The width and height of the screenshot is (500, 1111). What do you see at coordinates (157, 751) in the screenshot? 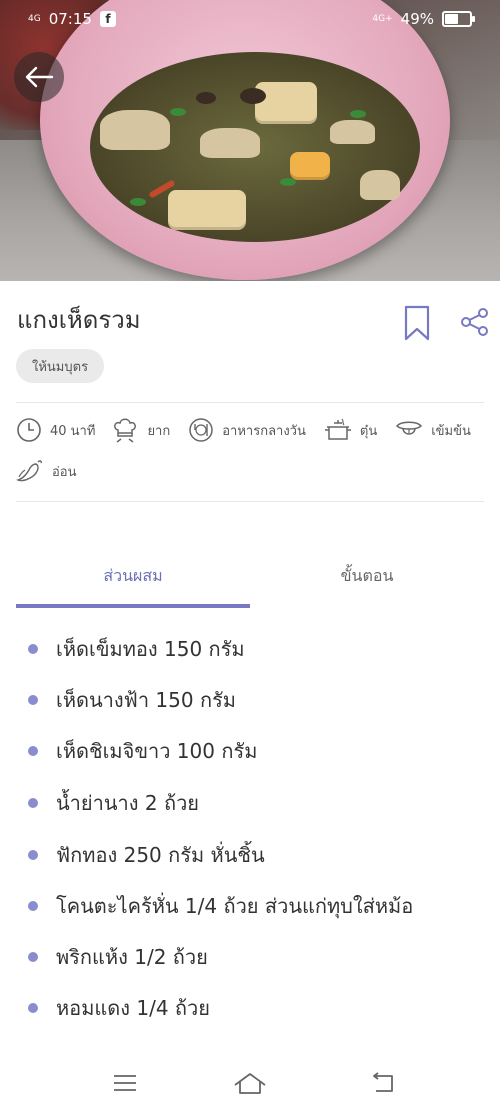
I see `ingredient-text: เห็ดชิเมจิขาว 100 กรัม` at bounding box center [157, 751].